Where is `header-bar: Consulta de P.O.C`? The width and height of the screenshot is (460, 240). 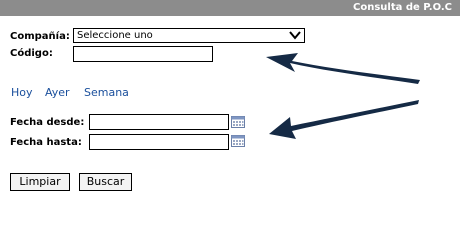 header-bar: Consulta de P.O.C is located at coordinates (230, 8).